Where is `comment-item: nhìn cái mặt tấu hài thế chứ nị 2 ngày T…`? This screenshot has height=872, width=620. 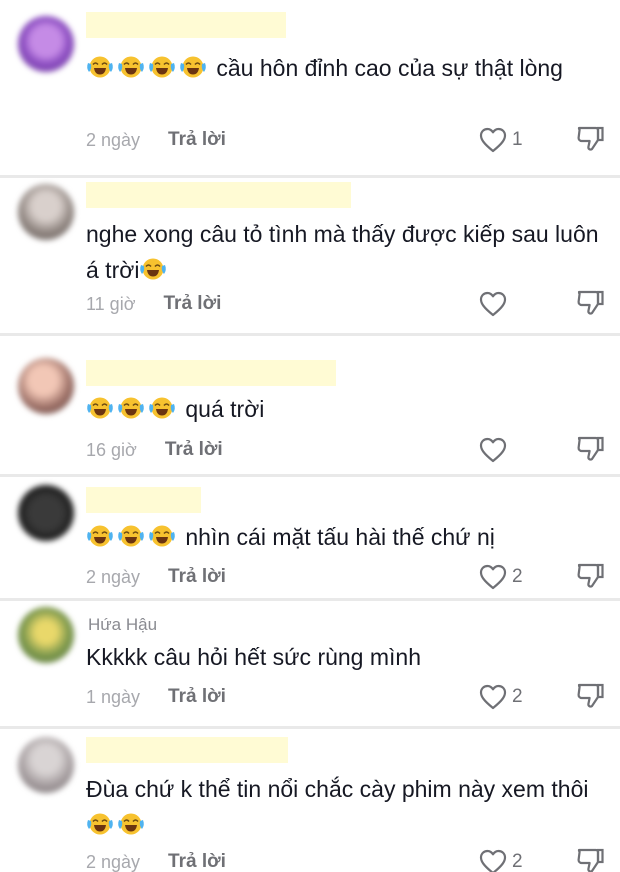
comment-item: nhìn cái mặt tấu hài thế chứ nị 2 ngày T… is located at coordinates (310, 537).